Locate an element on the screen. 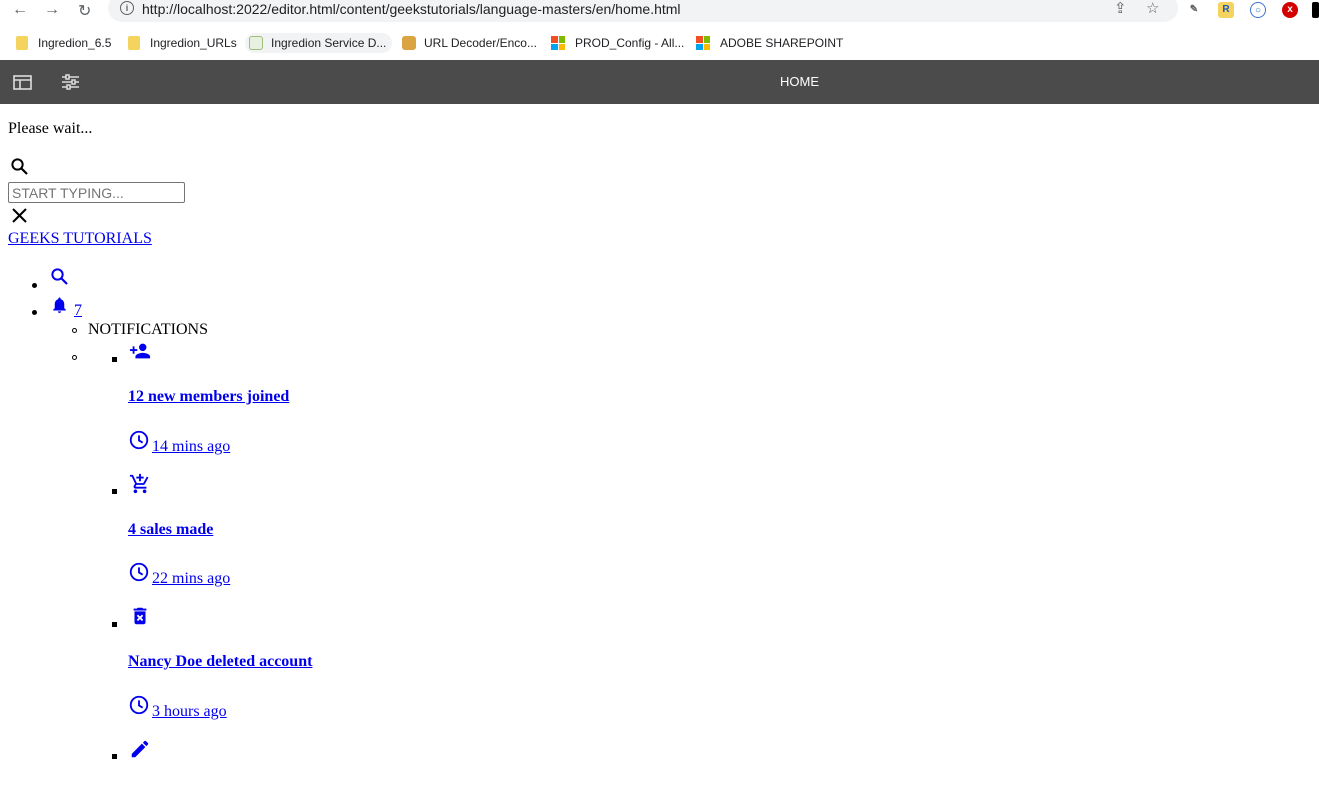 This screenshot has height=788, width=1319. notification-title-link: 12 new members joined is located at coordinates (208, 397).